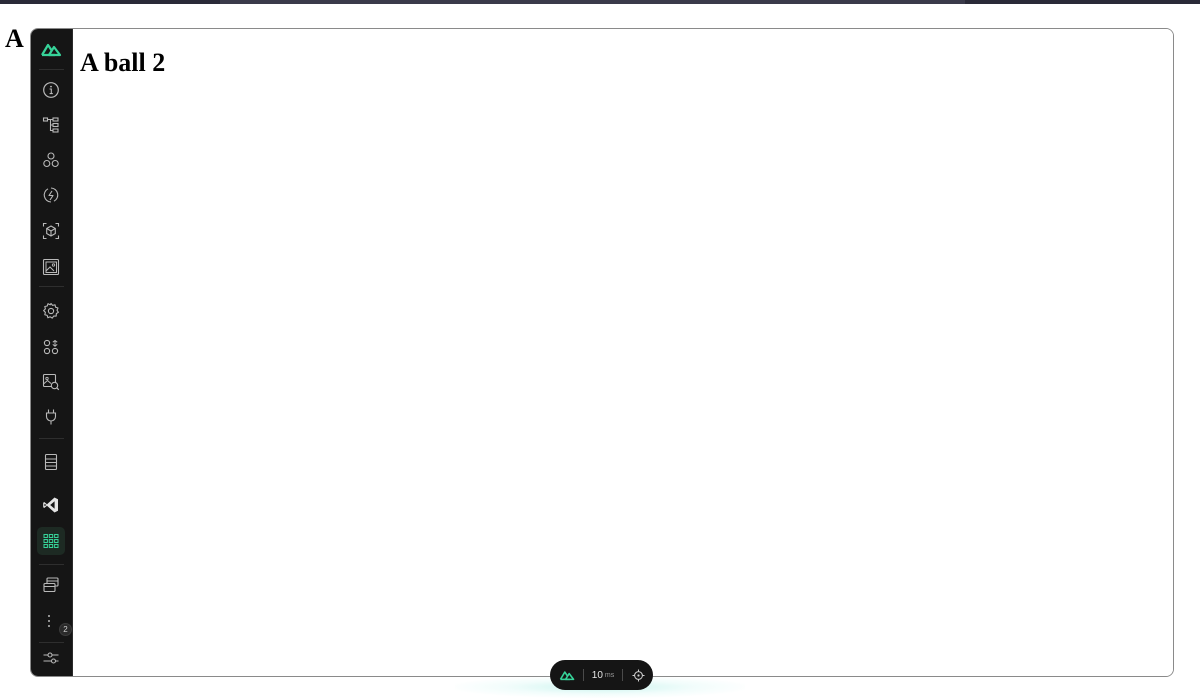 The height and width of the screenshot is (698, 1200). What do you see at coordinates (51, 462) in the screenshot?
I see `storage-icon` at bounding box center [51, 462].